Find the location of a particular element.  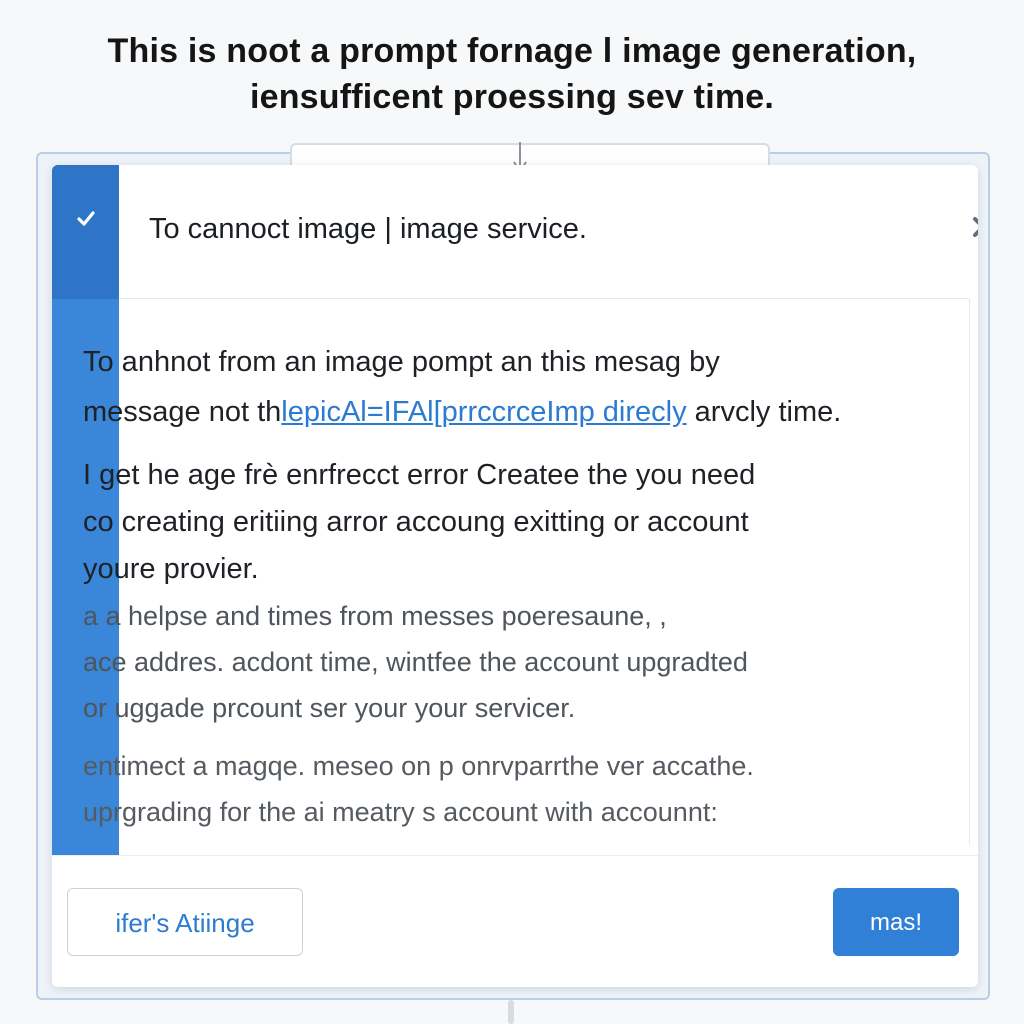

paragraph-text: message not th is located at coordinates (182, 412).